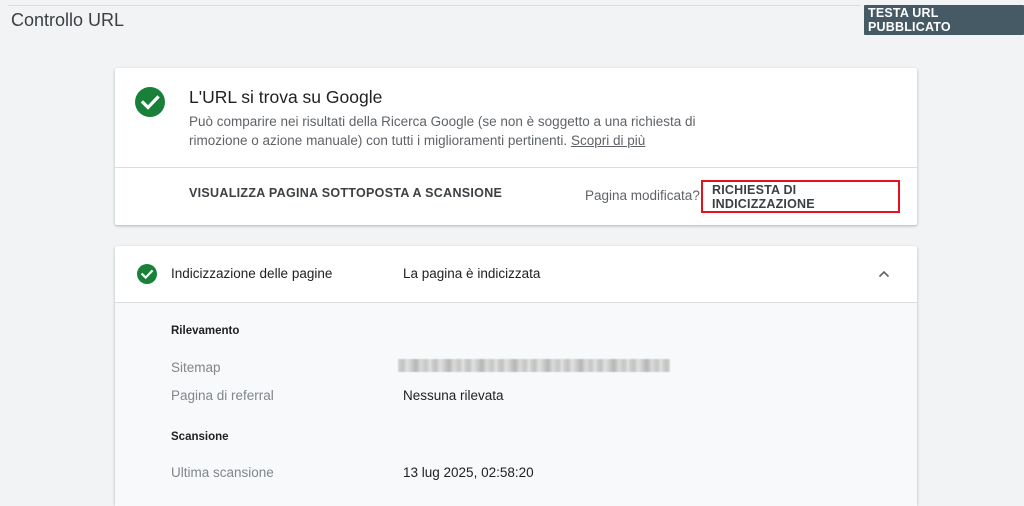 This screenshot has width=1024, height=506. I want to click on page-modified-label: Pagina modificata?, so click(642, 195).